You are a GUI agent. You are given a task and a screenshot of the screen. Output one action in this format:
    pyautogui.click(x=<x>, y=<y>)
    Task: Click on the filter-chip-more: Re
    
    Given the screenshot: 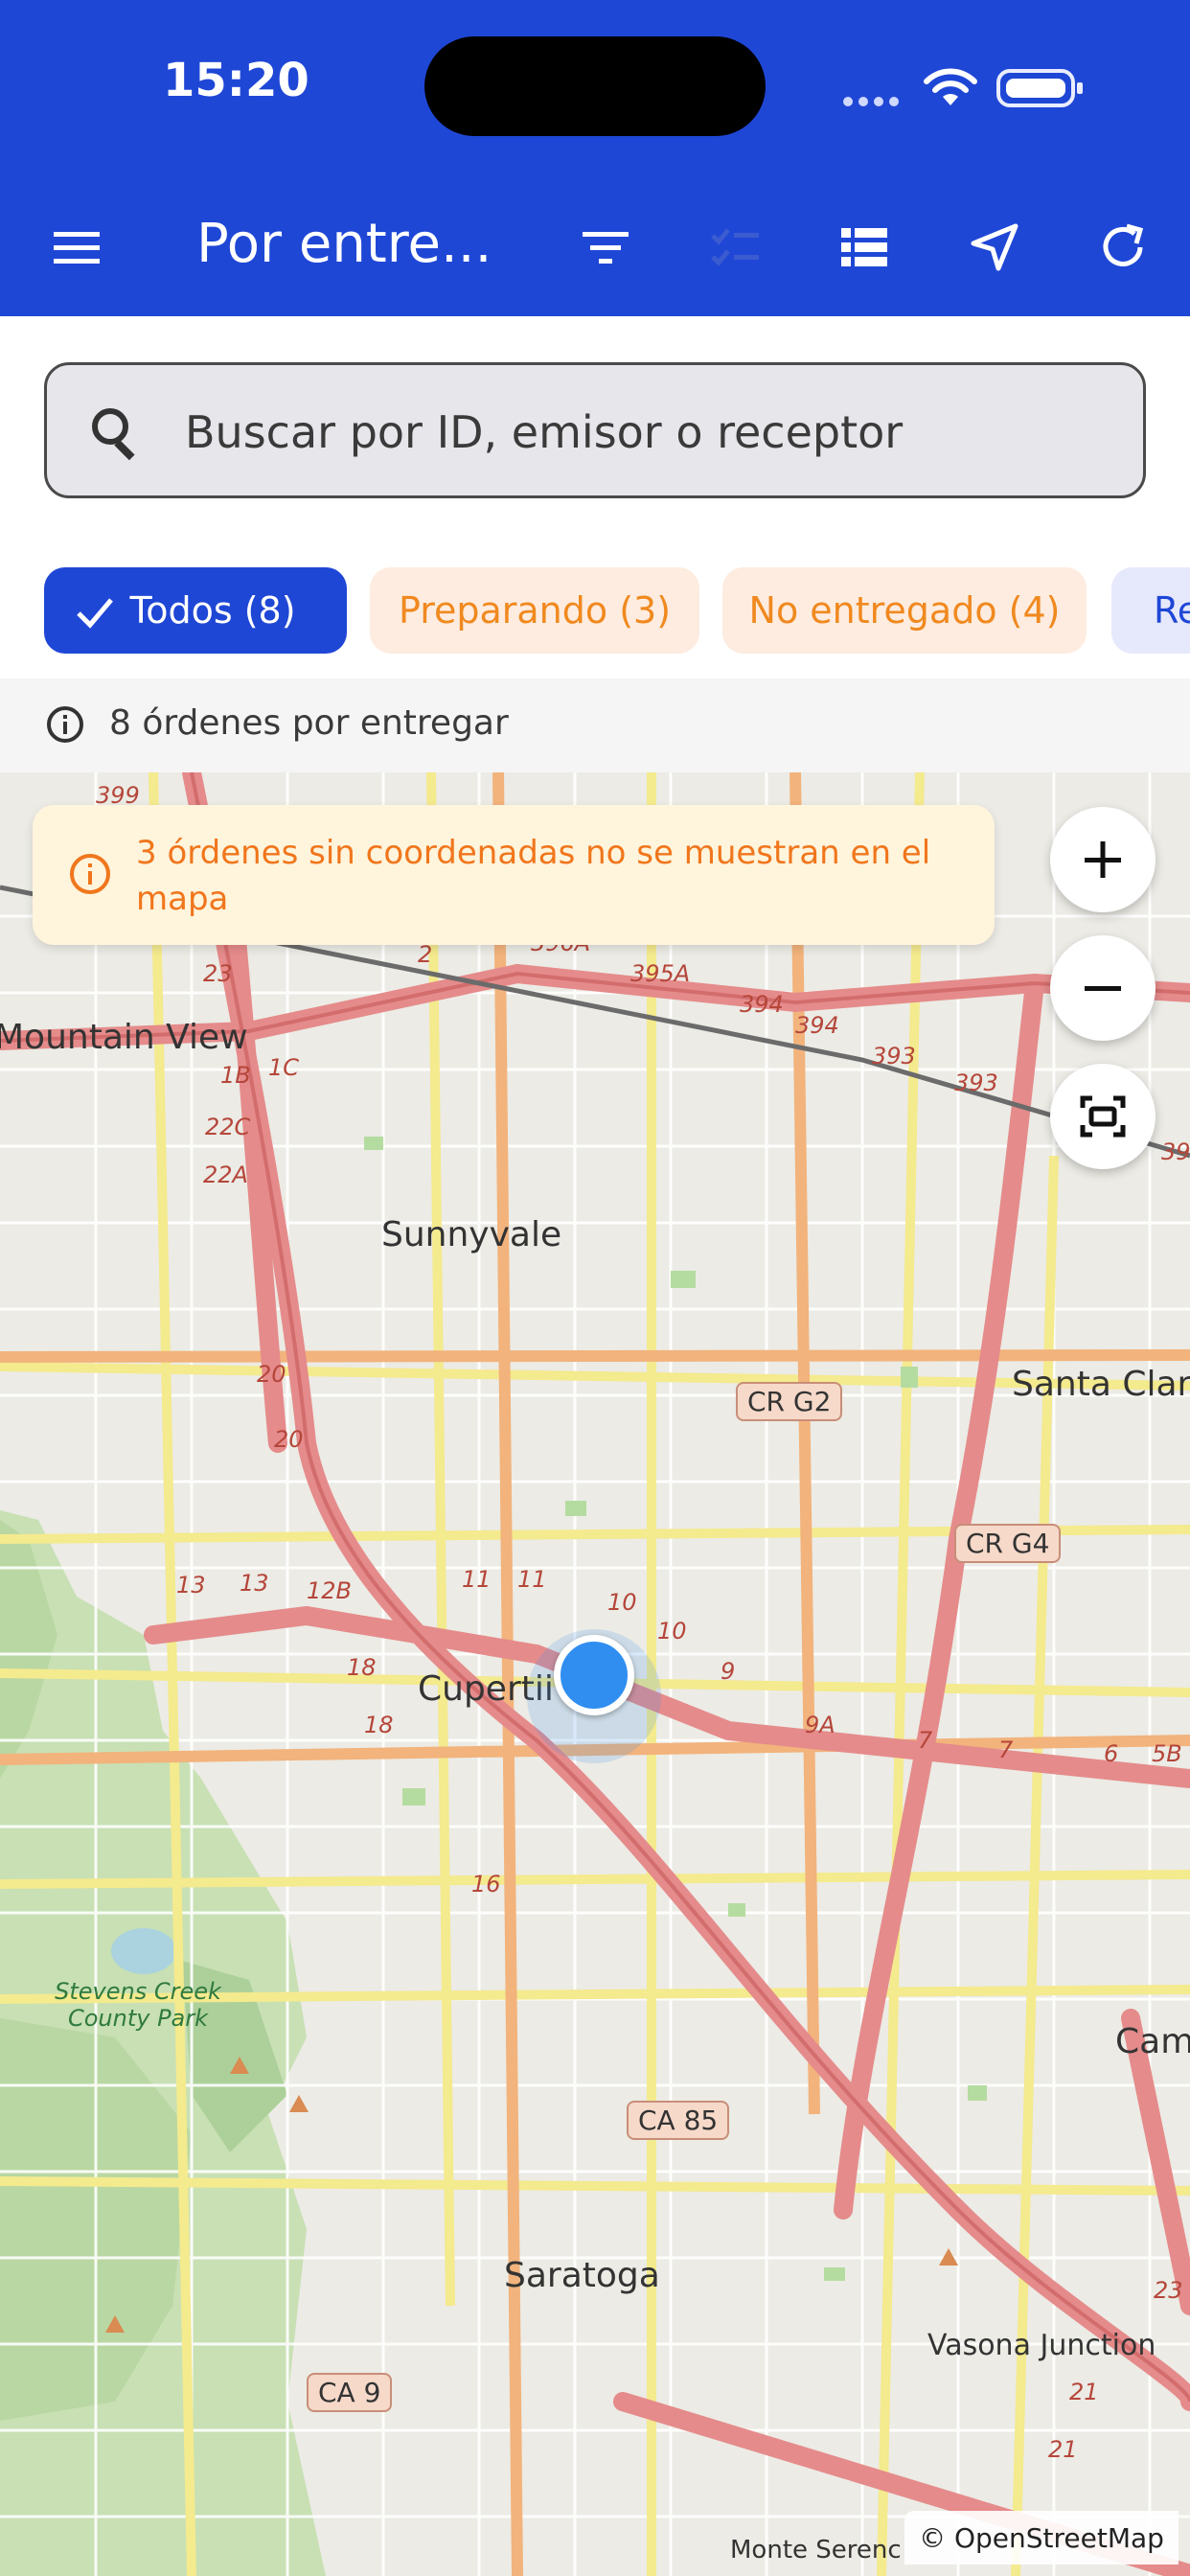 What is the action you would take?
    pyautogui.click(x=1151, y=610)
    